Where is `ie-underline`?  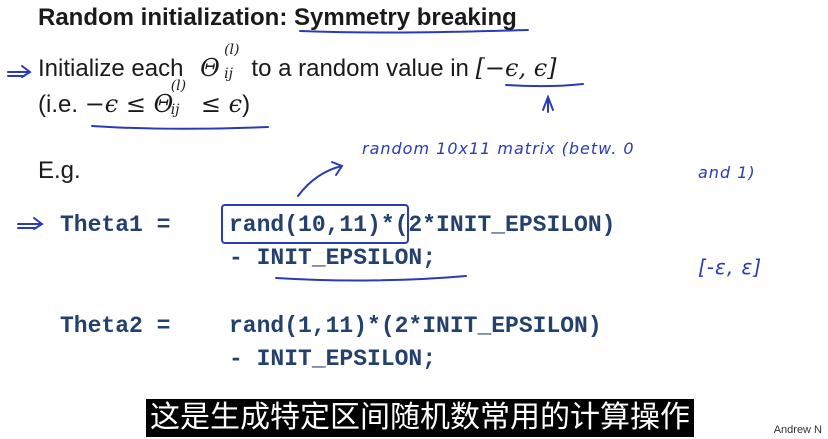 ie-underline is located at coordinates (180, 127).